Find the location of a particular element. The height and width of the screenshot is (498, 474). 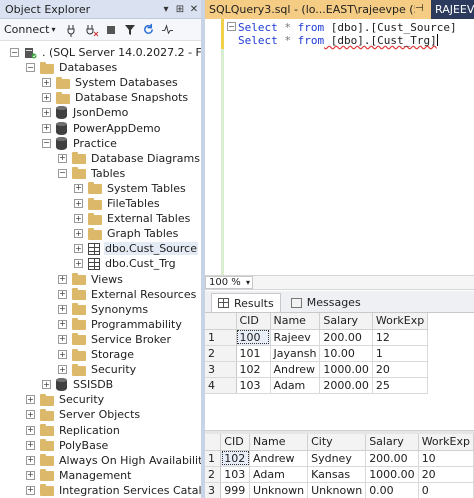

tree-node: + Server Objects is located at coordinates (83, 414).